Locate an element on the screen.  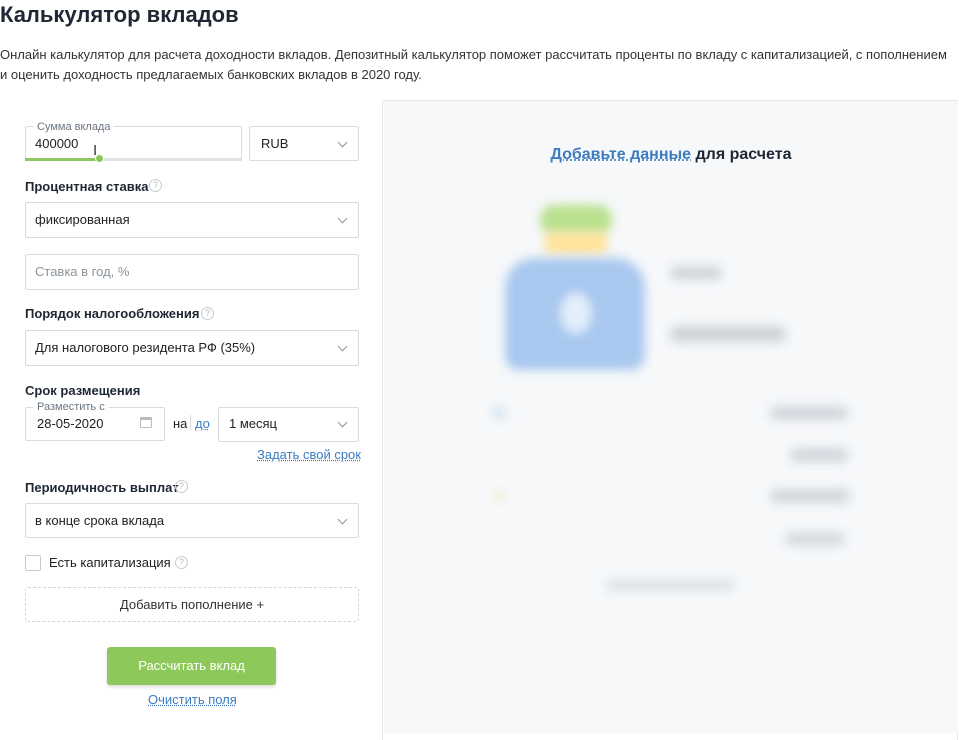
payouts-value: в конце срока вклада is located at coordinates (100, 520).